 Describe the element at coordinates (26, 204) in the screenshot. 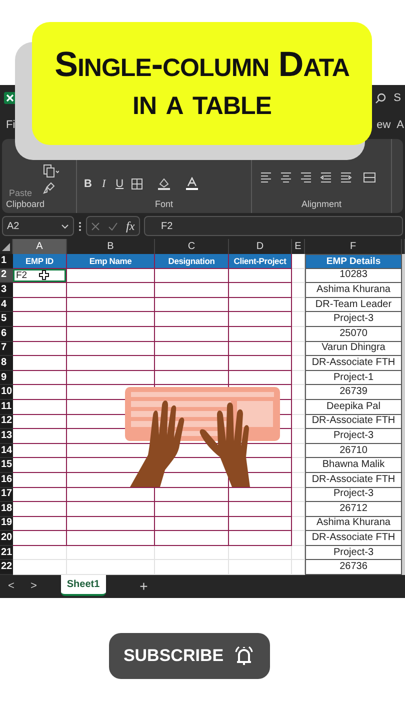

I see `group-label: Clipboard` at that location.